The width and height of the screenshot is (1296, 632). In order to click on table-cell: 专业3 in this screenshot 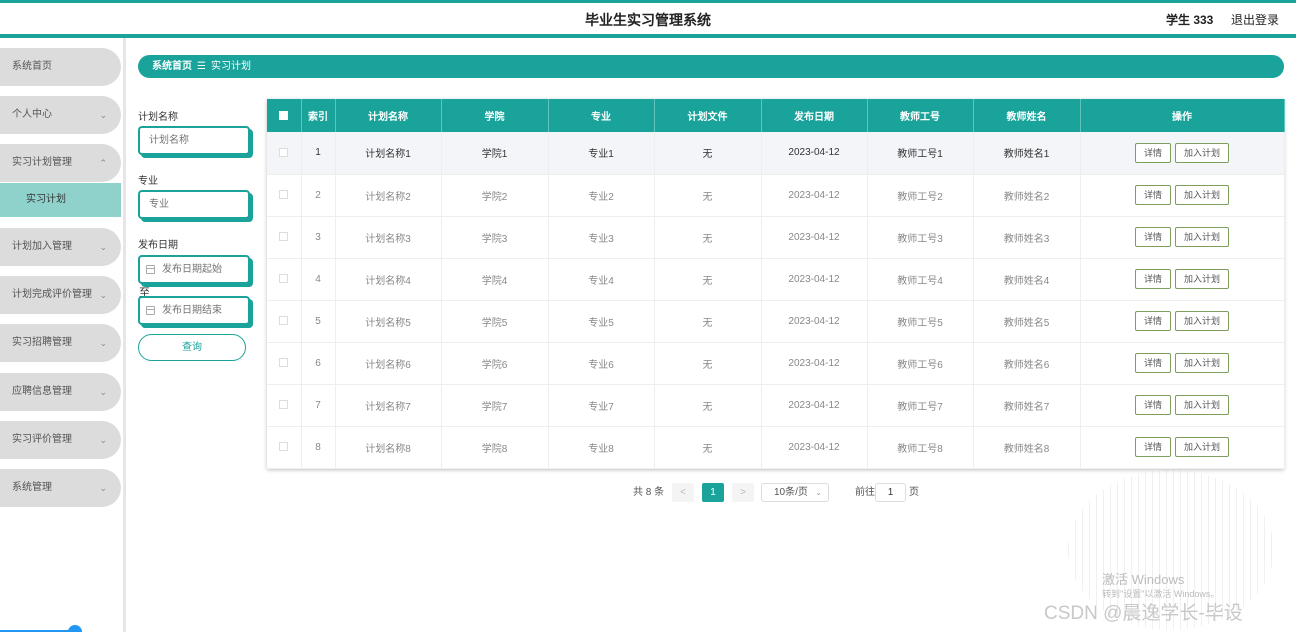, I will do `click(601, 237)`.